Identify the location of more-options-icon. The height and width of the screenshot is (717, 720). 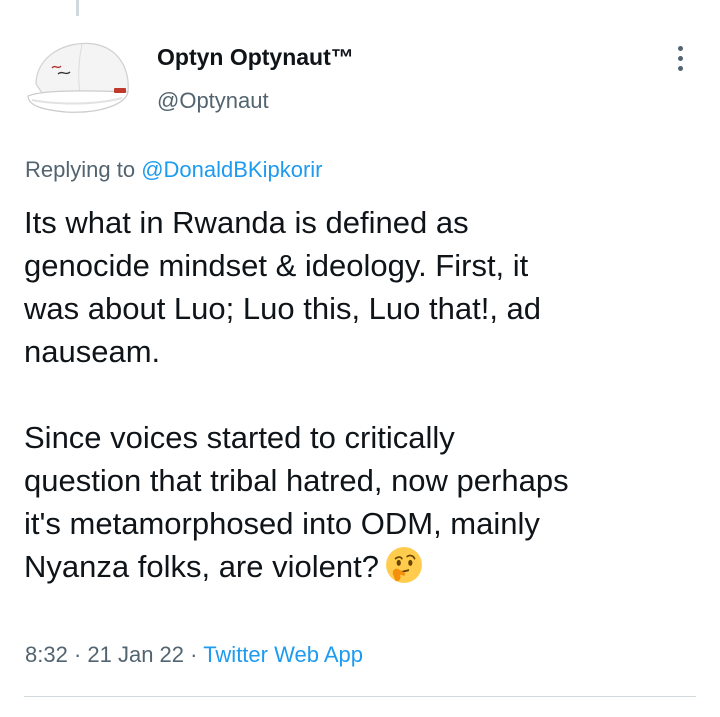
(680, 58).